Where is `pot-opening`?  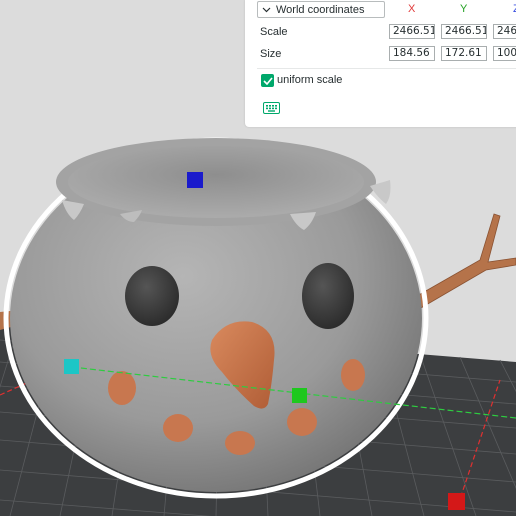 pot-opening is located at coordinates (216, 182).